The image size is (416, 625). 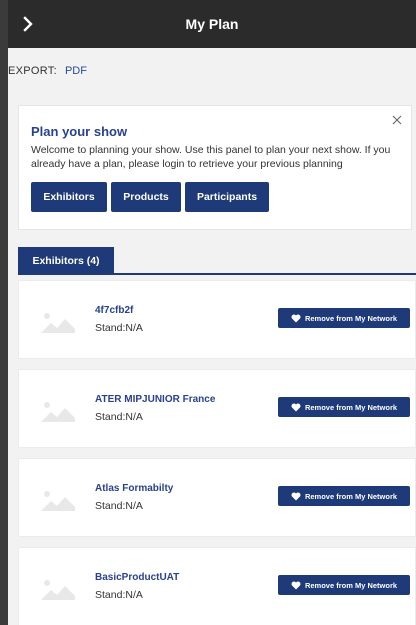 I want to click on tab-exhibitors: Exhibitors (4), so click(x=66, y=261).